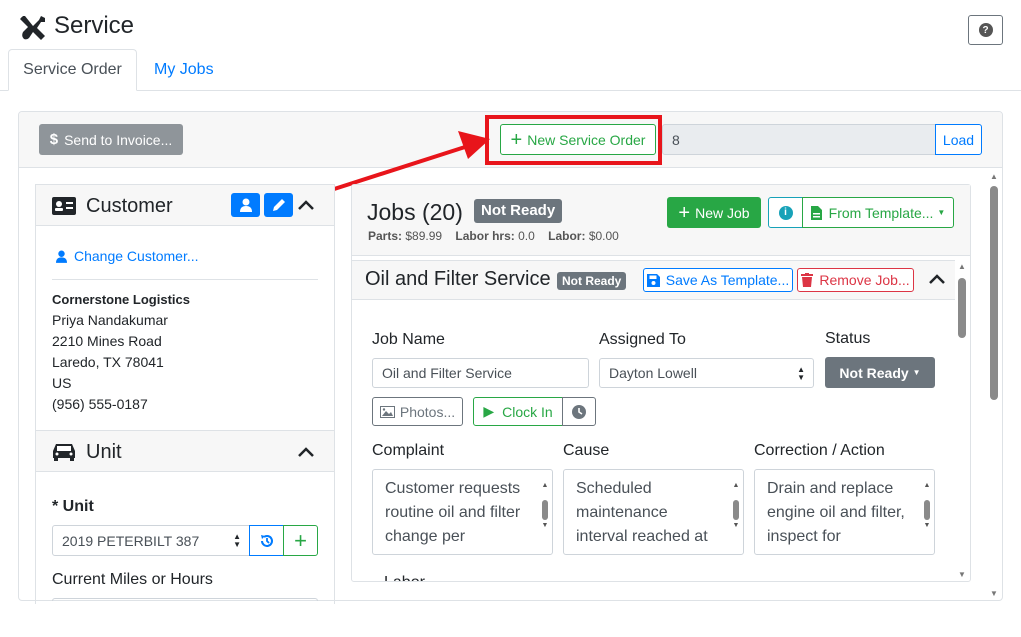 This screenshot has width=1021, height=637. I want to click on customer-collapse-chevron-icon, so click(306, 205).